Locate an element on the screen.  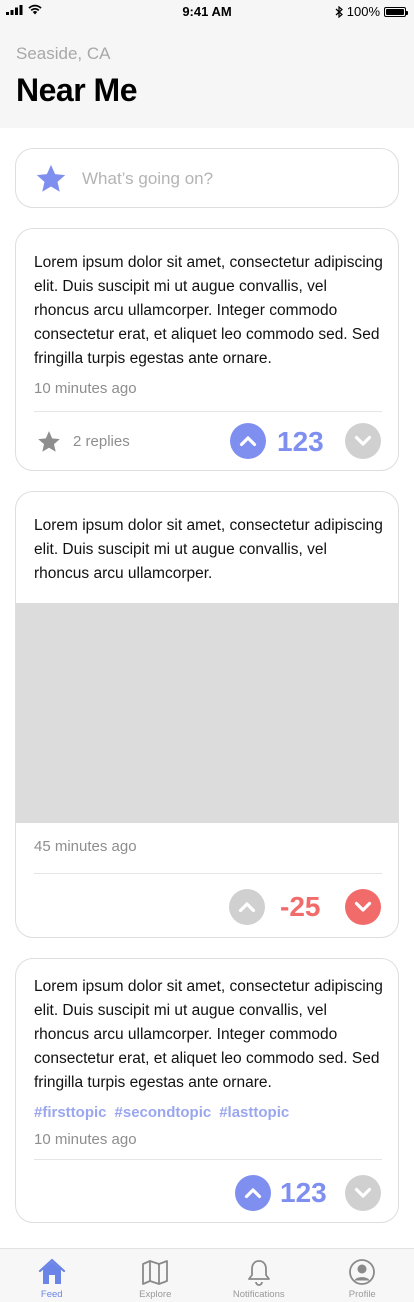
replies-count: 2 replies is located at coordinates (101, 441).